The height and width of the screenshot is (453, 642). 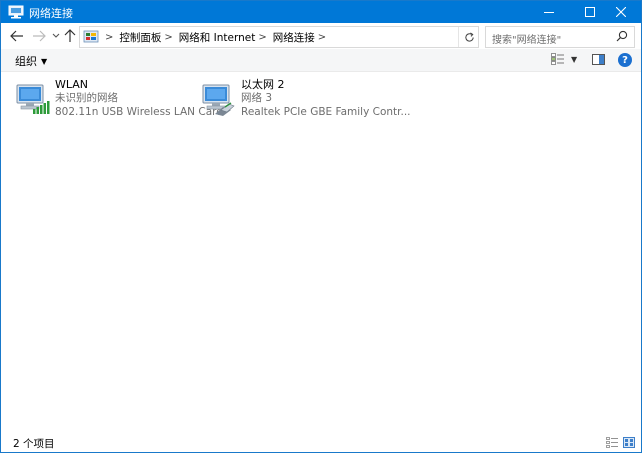 I want to click on search-input: 搜索"网络连接", so click(x=560, y=37).